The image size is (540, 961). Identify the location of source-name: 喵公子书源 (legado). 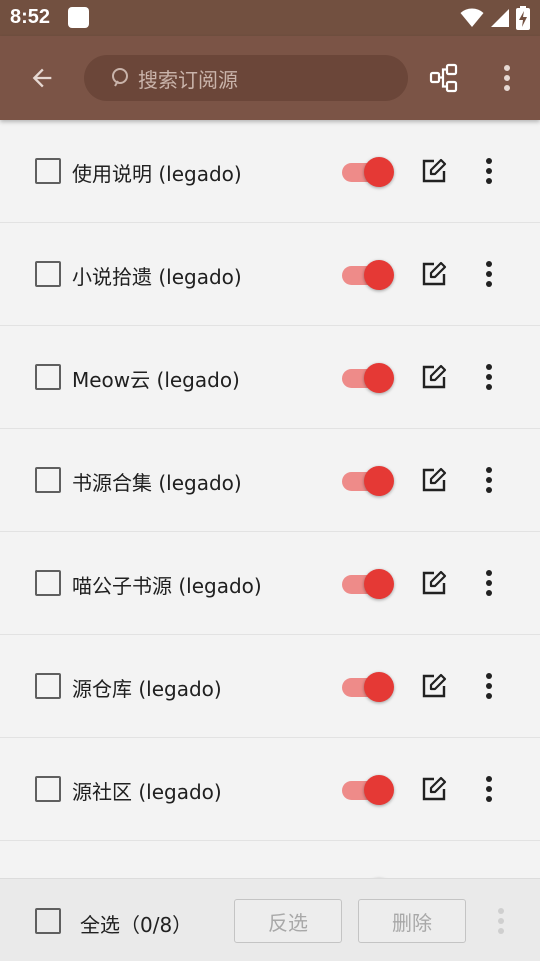
(167, 586).